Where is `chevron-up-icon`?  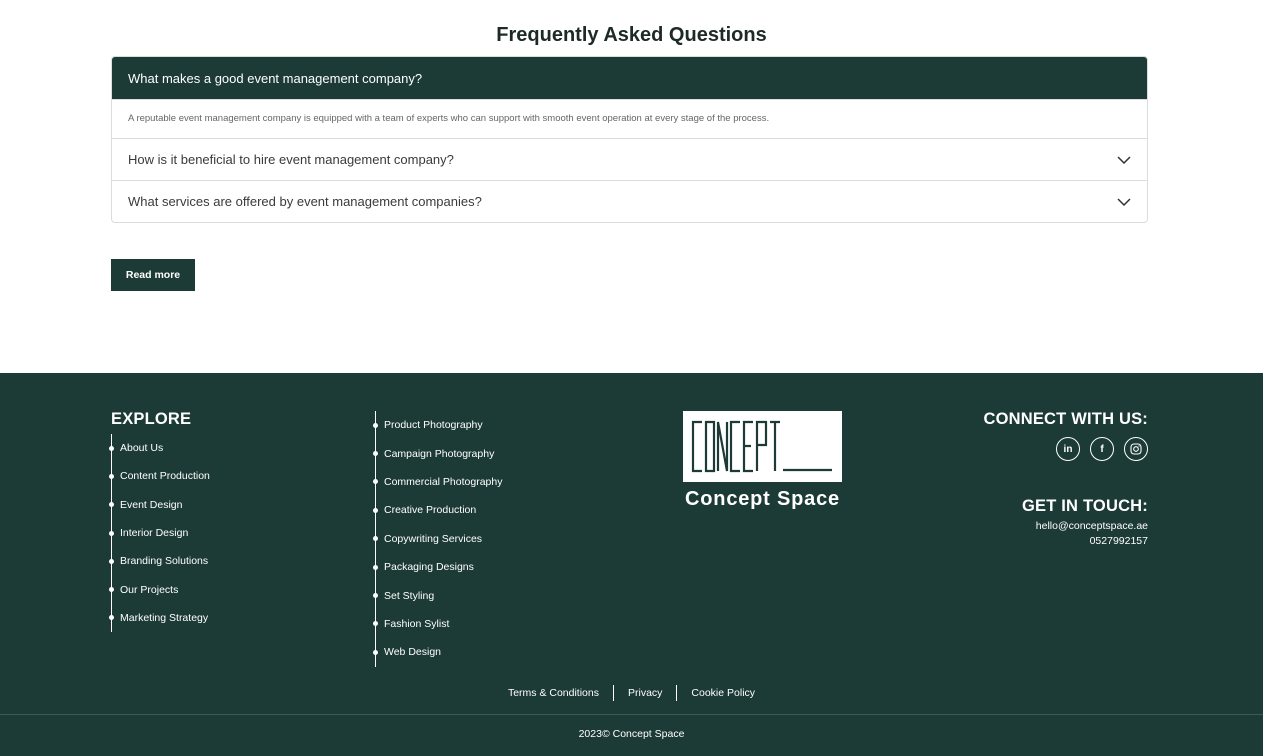 chevron-up-icon is located at coordinates (1124, 78).